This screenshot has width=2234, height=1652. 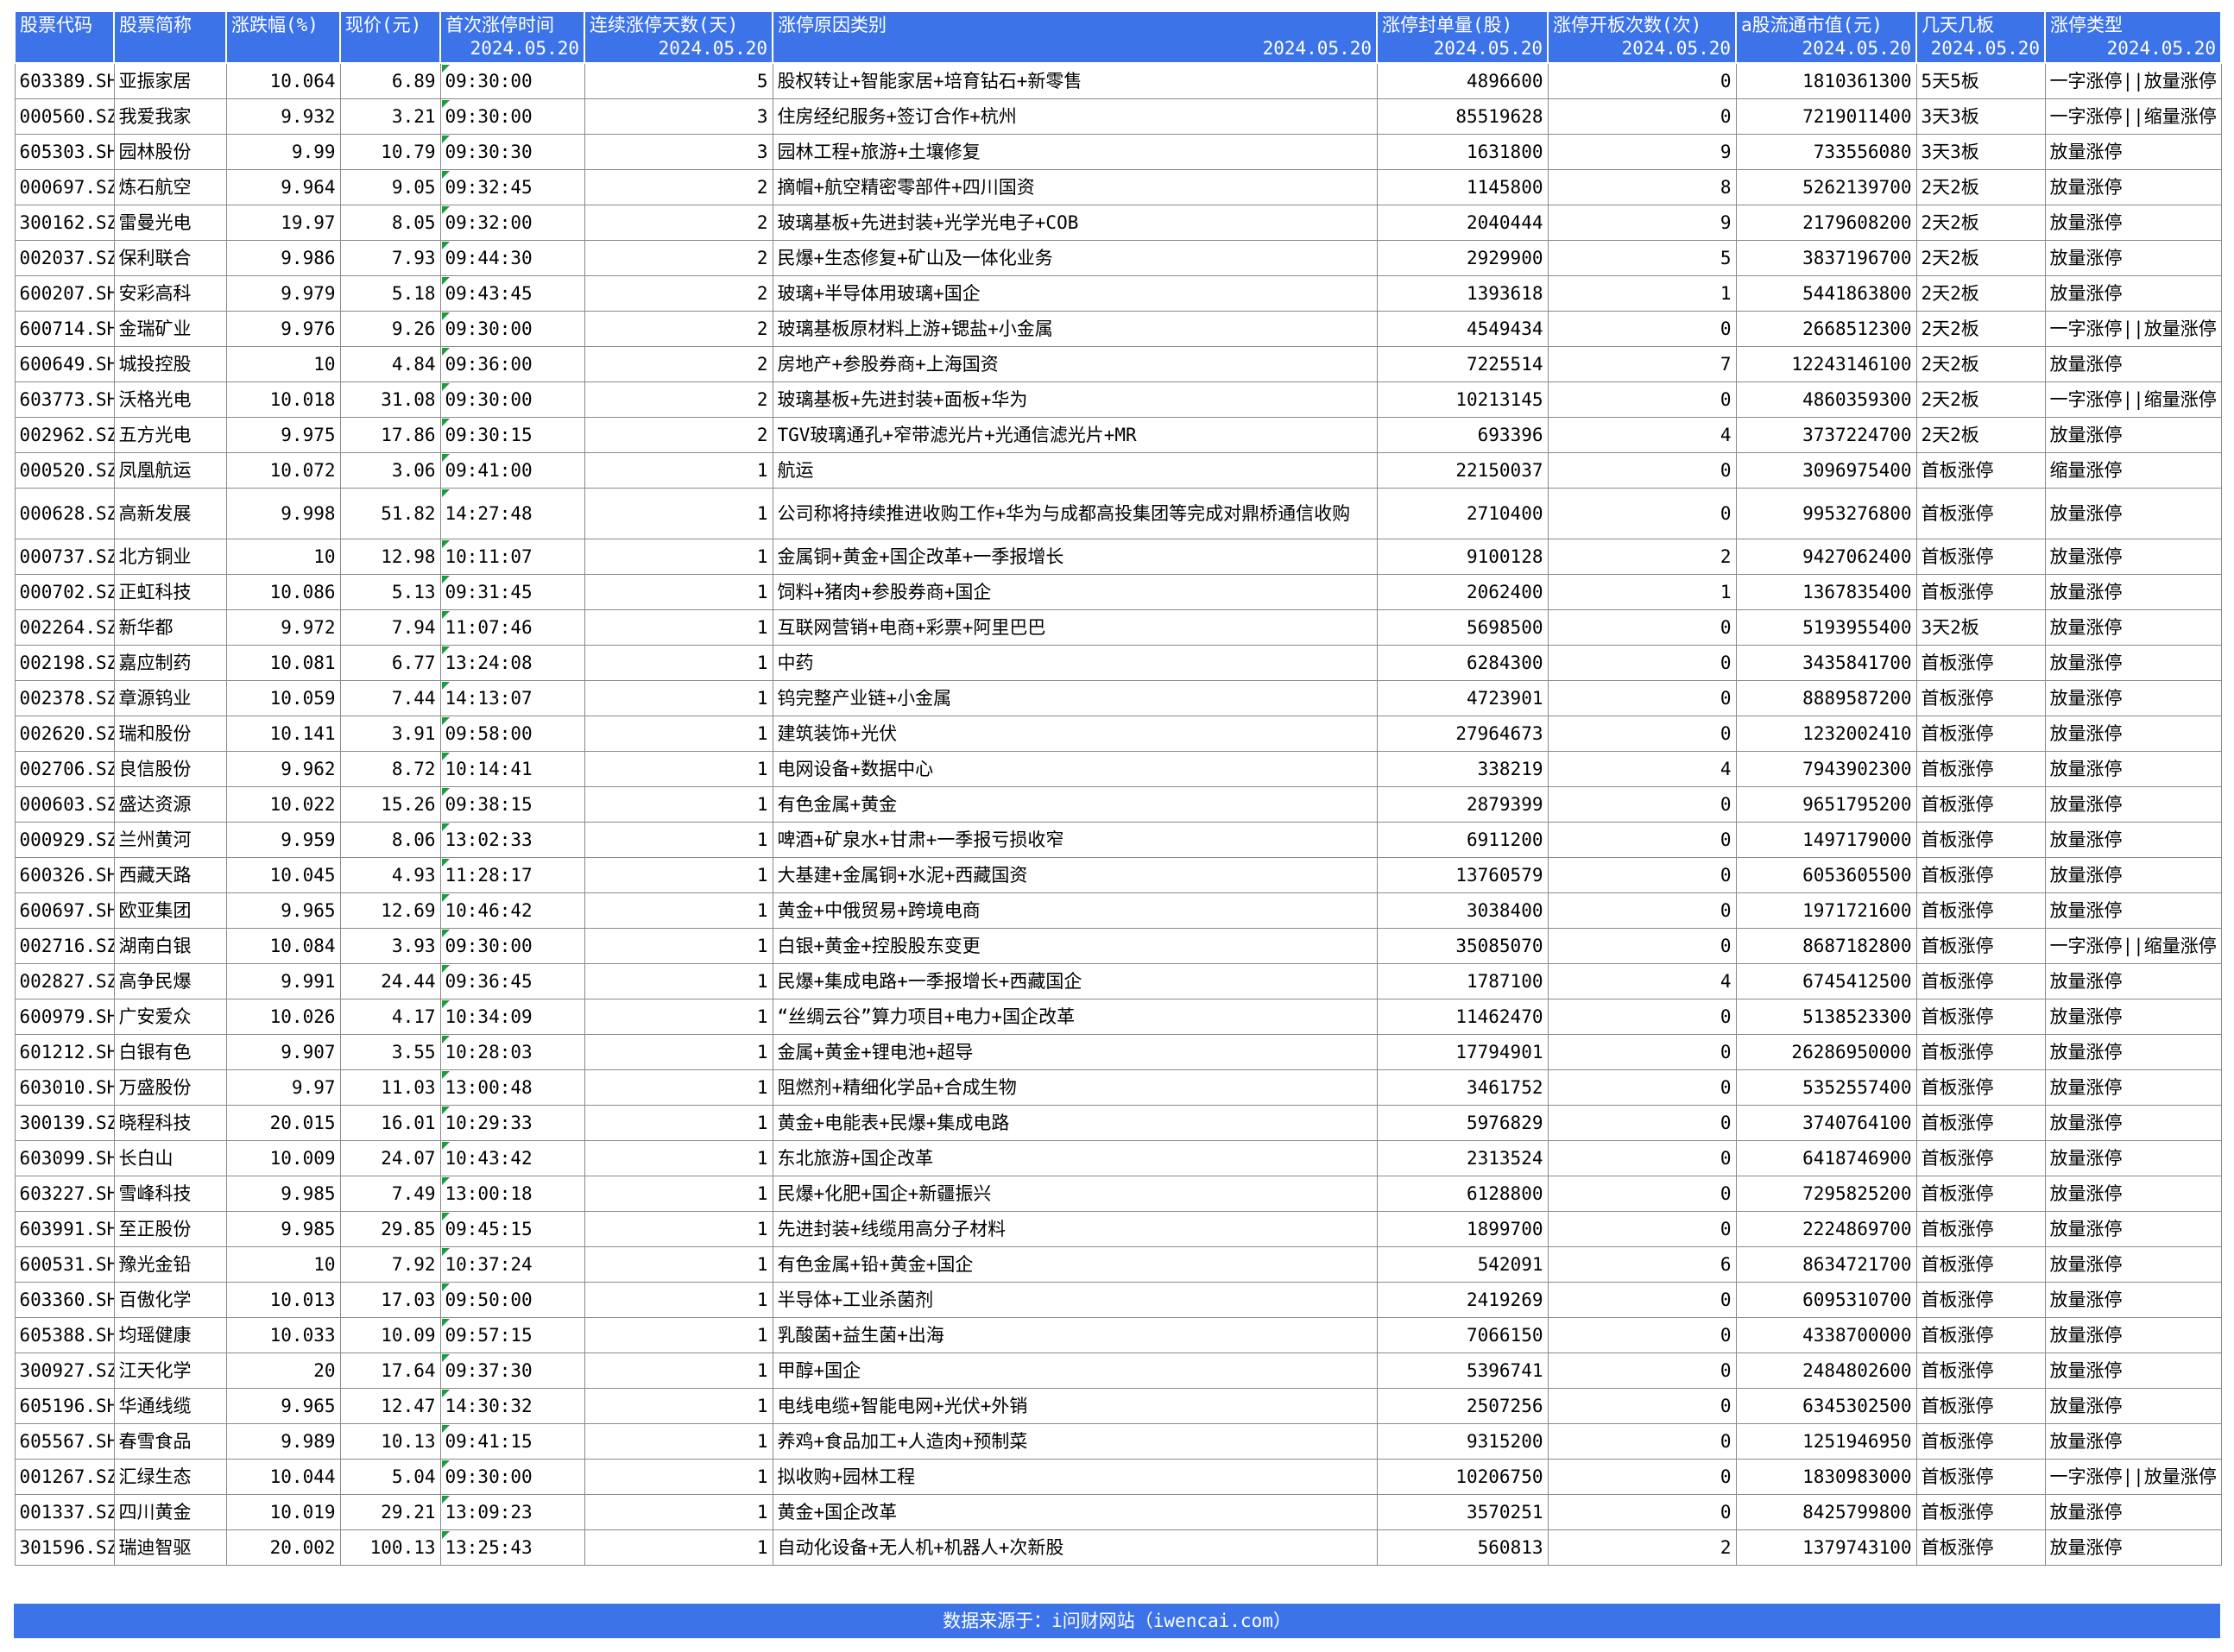 What do you see at coordinates (512, 258) in the screenshot?
I see `first-limit-time-cell: 09:44:30` at bounding box center [512, 258].